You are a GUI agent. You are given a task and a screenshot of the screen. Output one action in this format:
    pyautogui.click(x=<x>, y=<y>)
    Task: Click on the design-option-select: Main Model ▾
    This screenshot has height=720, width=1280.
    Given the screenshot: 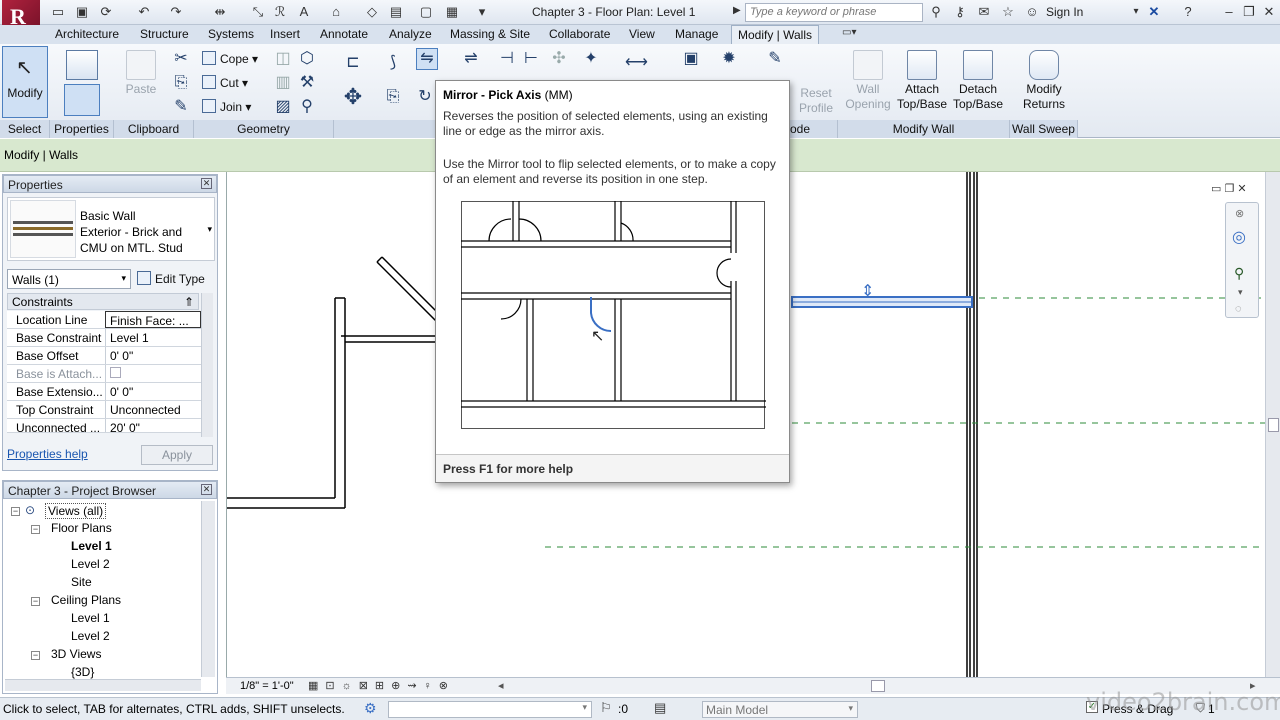 What is the action you would take?
    pyautogui.click(x=780, y=709)
    